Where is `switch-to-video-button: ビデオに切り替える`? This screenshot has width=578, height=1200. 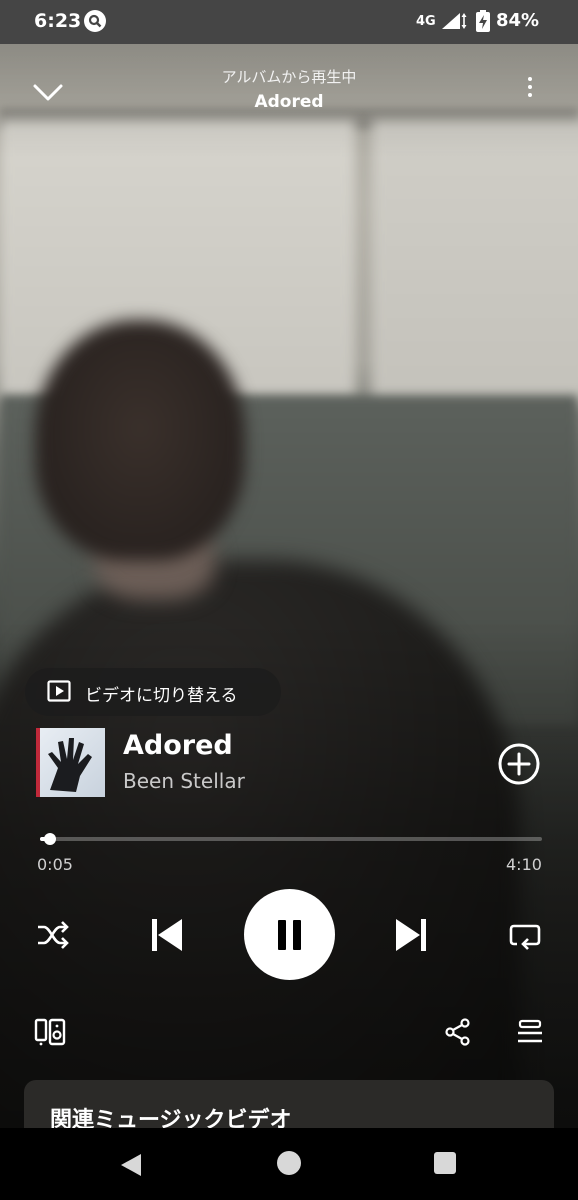 switch-to-video-button: ビデオに切り替える is located at coordinates (153, 692).